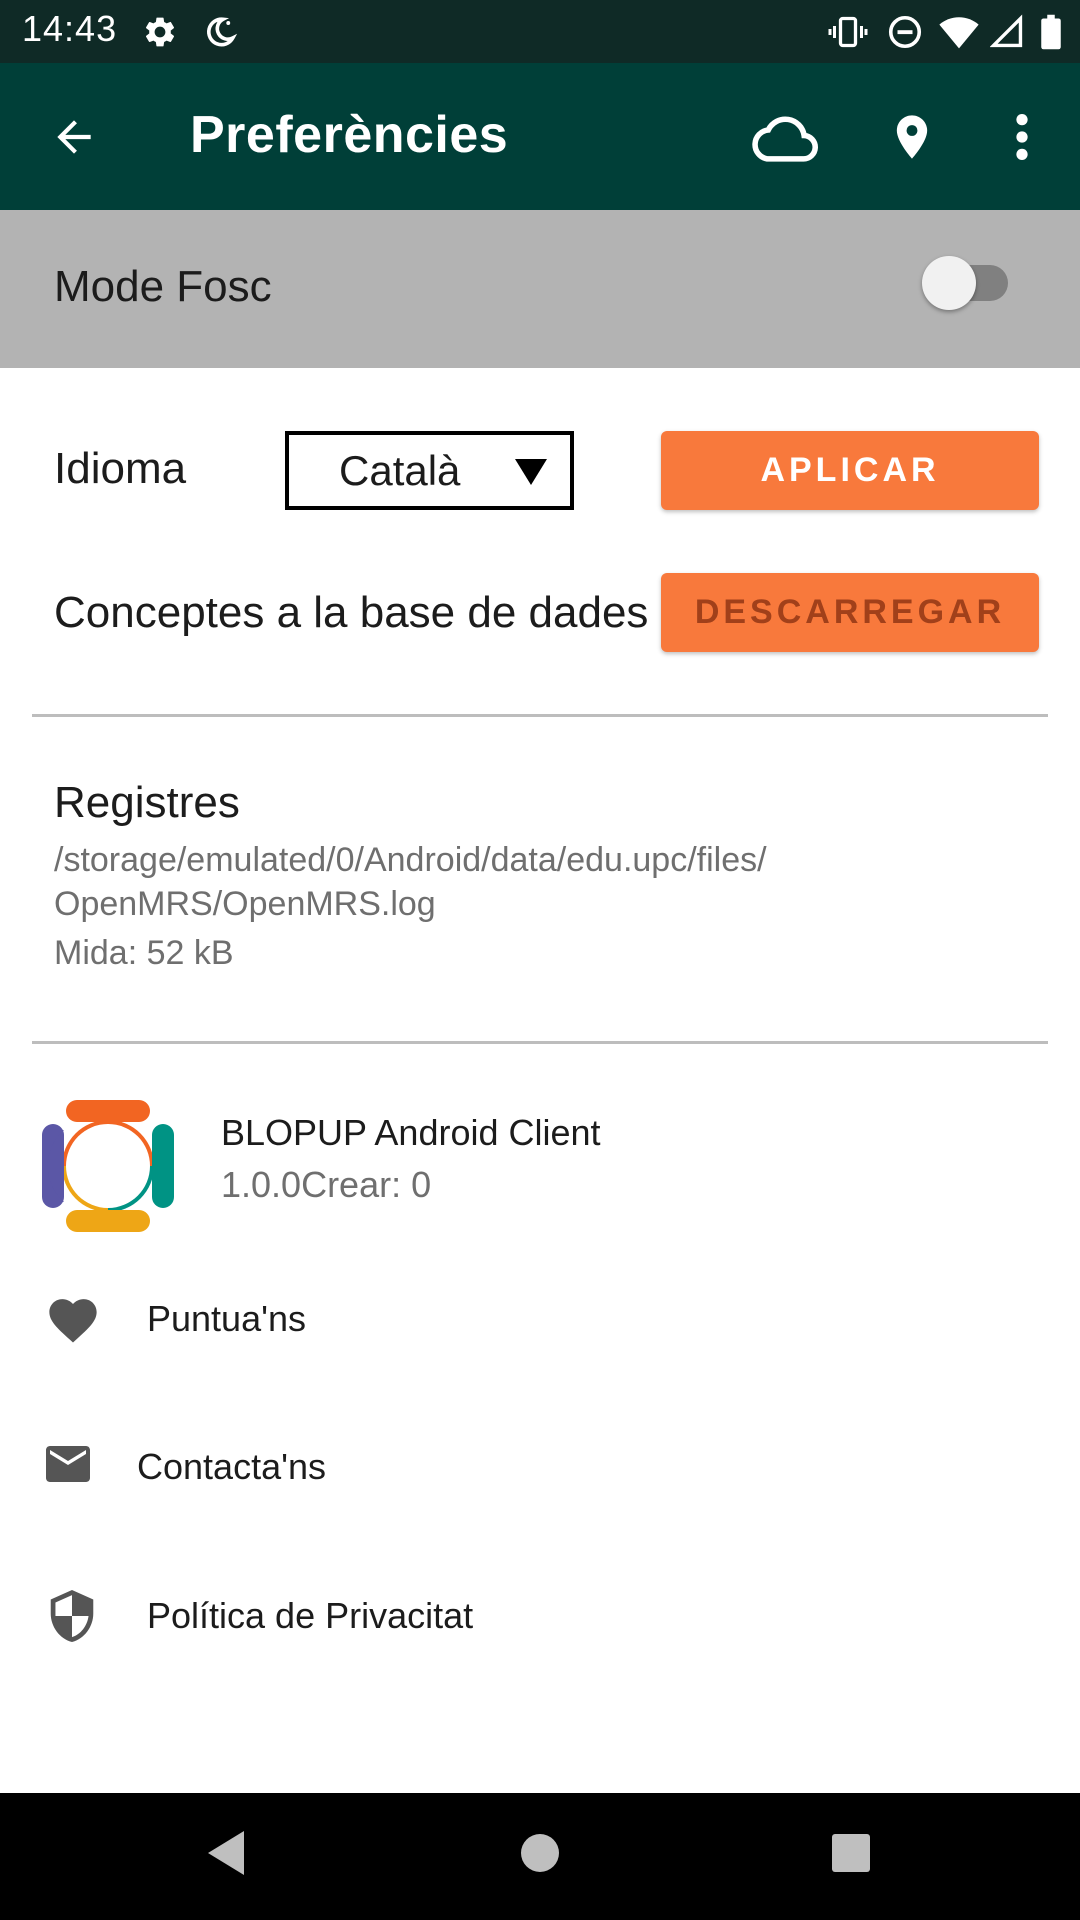 Image resolution: width=1080 pixels, height=1920 pixels. What do you see at coordinates (850, 612) in the screenshot?
I see `download-concepts-button: DESCARREGAR` at bounding box center [850, 612].